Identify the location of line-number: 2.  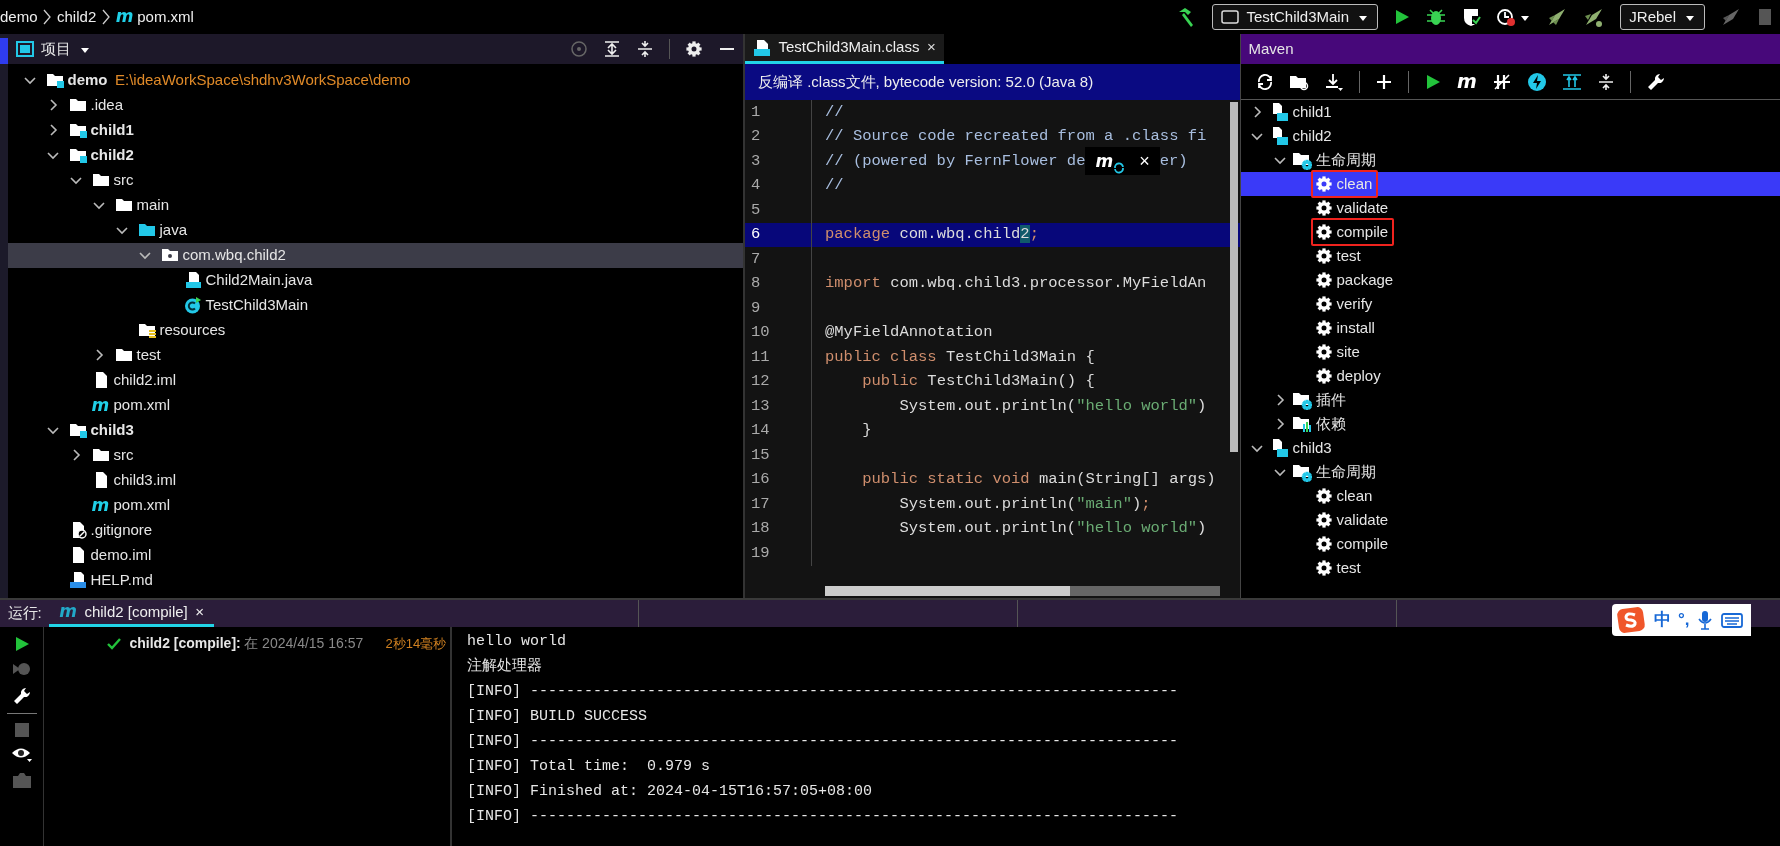
(756, 137).